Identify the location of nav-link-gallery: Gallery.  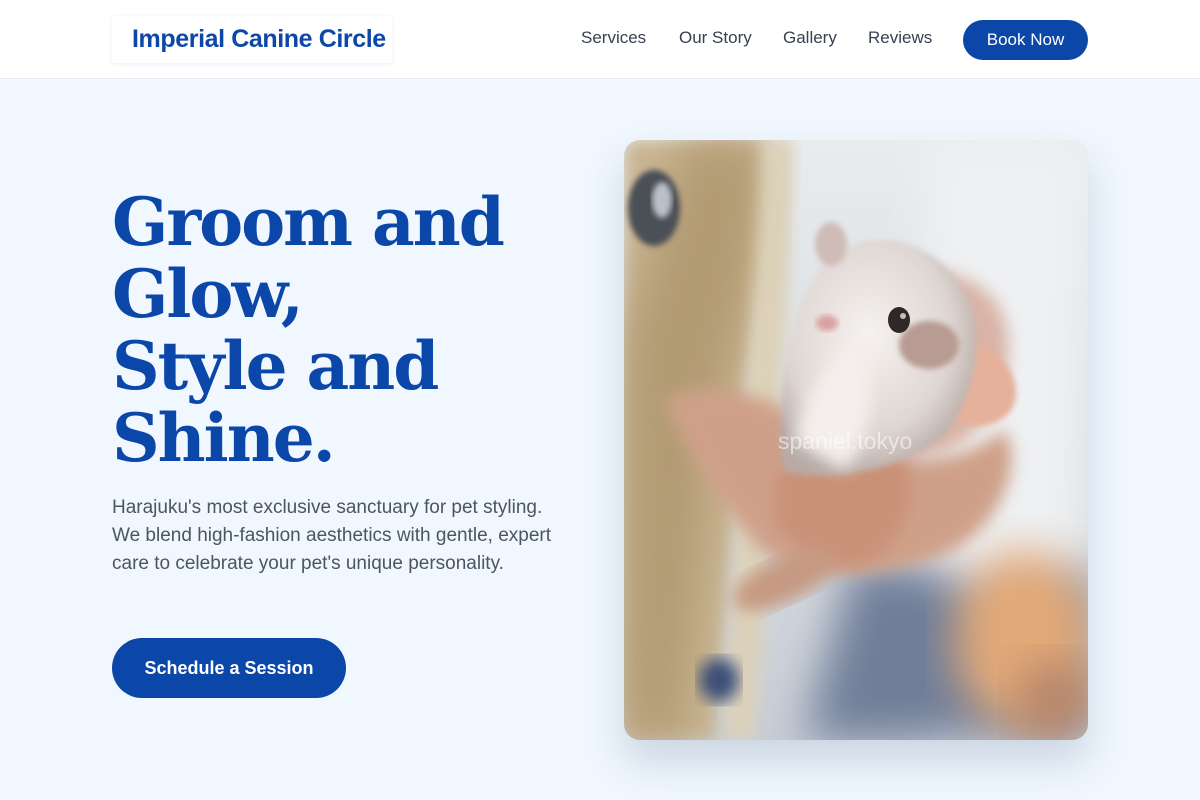
(810, 38).